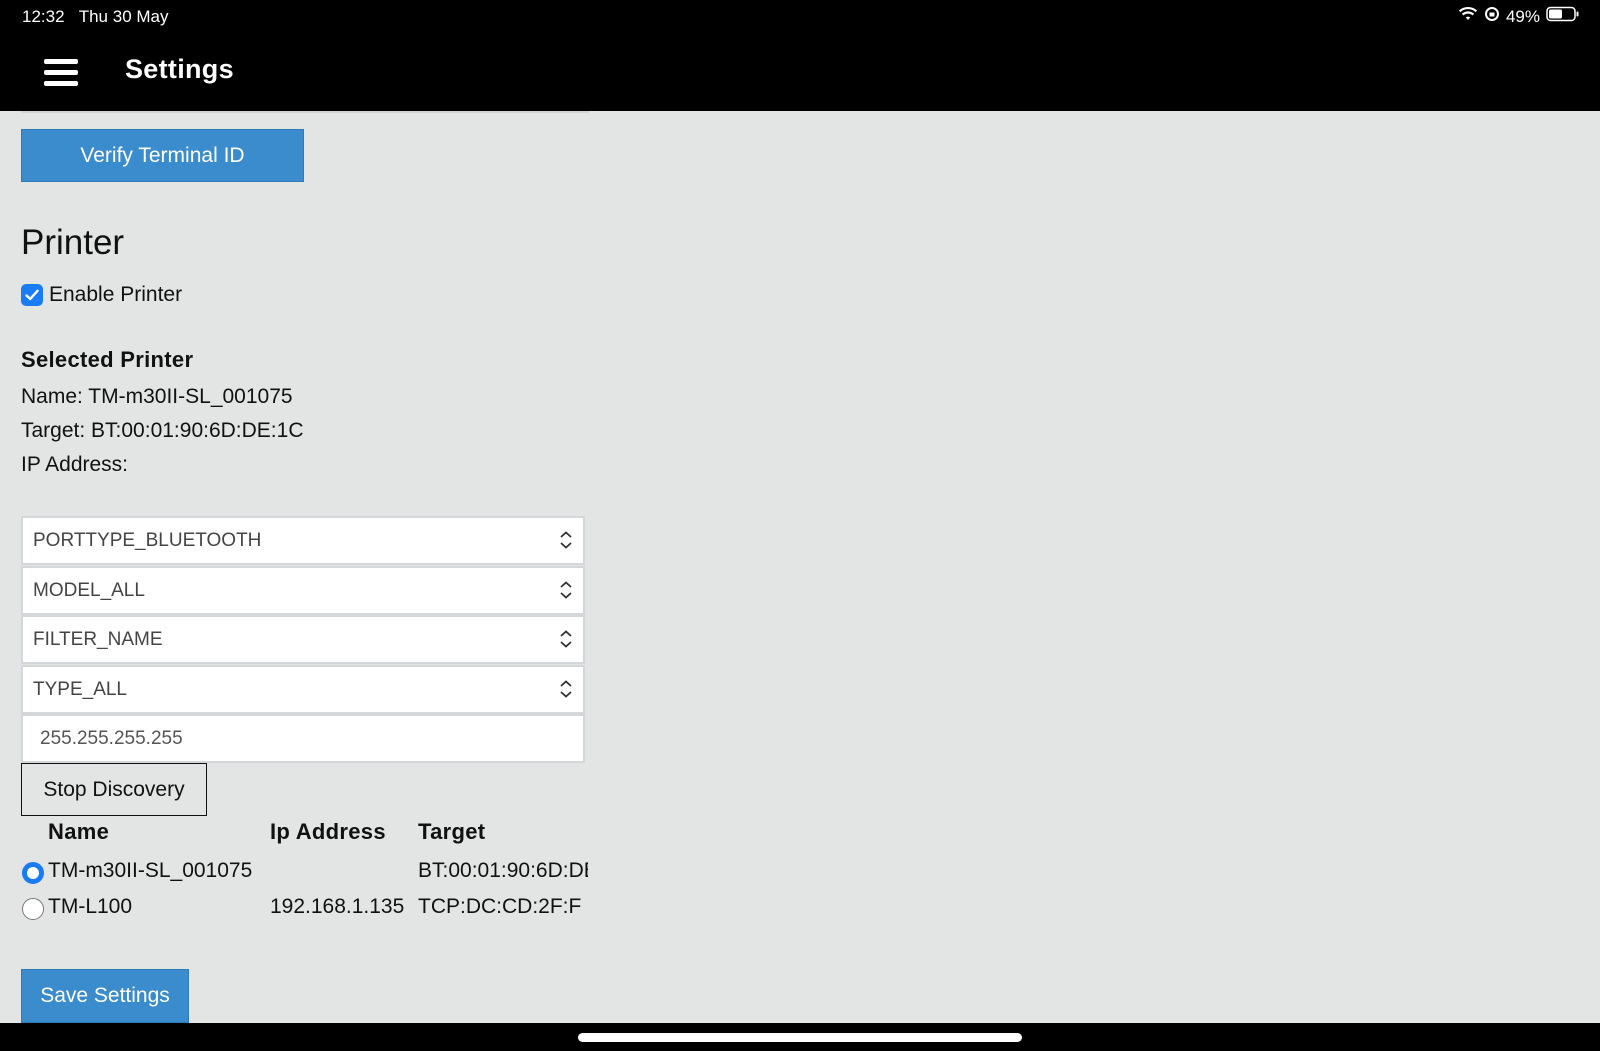  What do you see at coordinates (73, 242) in the screenshot?
I see `printer-section-title: Printer` at bounding box center [73, 242].